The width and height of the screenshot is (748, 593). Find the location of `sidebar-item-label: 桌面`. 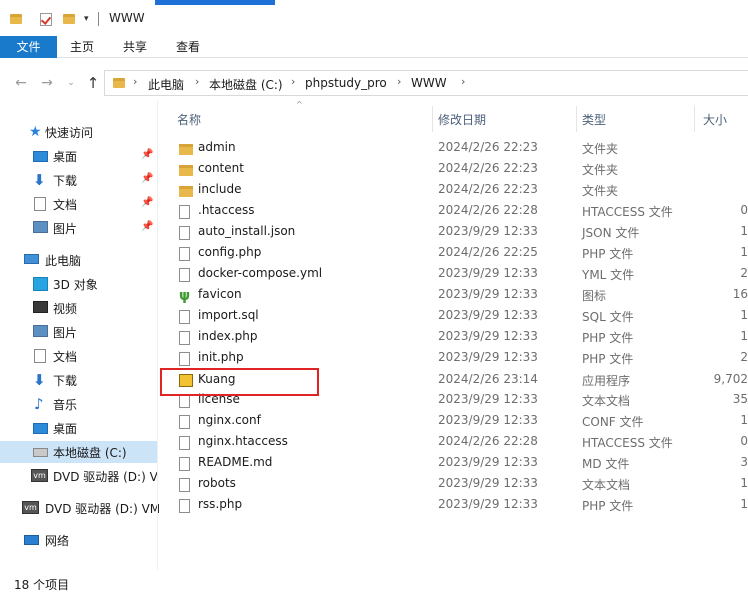

sidebar-item-label: 桌面 is located at coordinates (65, 157).